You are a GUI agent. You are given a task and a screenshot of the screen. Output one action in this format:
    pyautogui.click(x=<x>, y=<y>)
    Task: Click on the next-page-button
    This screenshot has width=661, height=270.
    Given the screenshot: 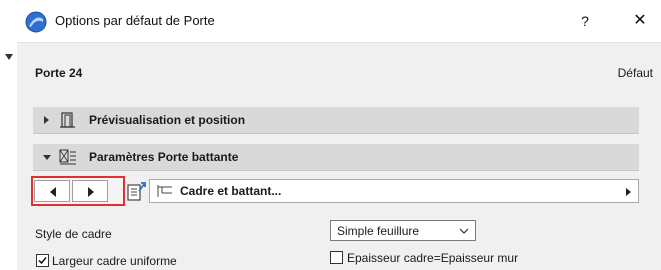 What is the action you would take?
    pyautogui.click(x=90, y=191)
    